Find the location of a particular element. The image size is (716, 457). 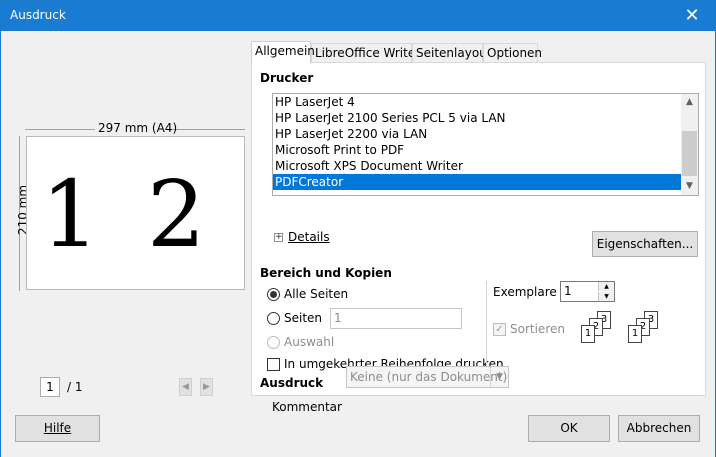

preview-page-number: 1 is located at coordinates (70, 214).